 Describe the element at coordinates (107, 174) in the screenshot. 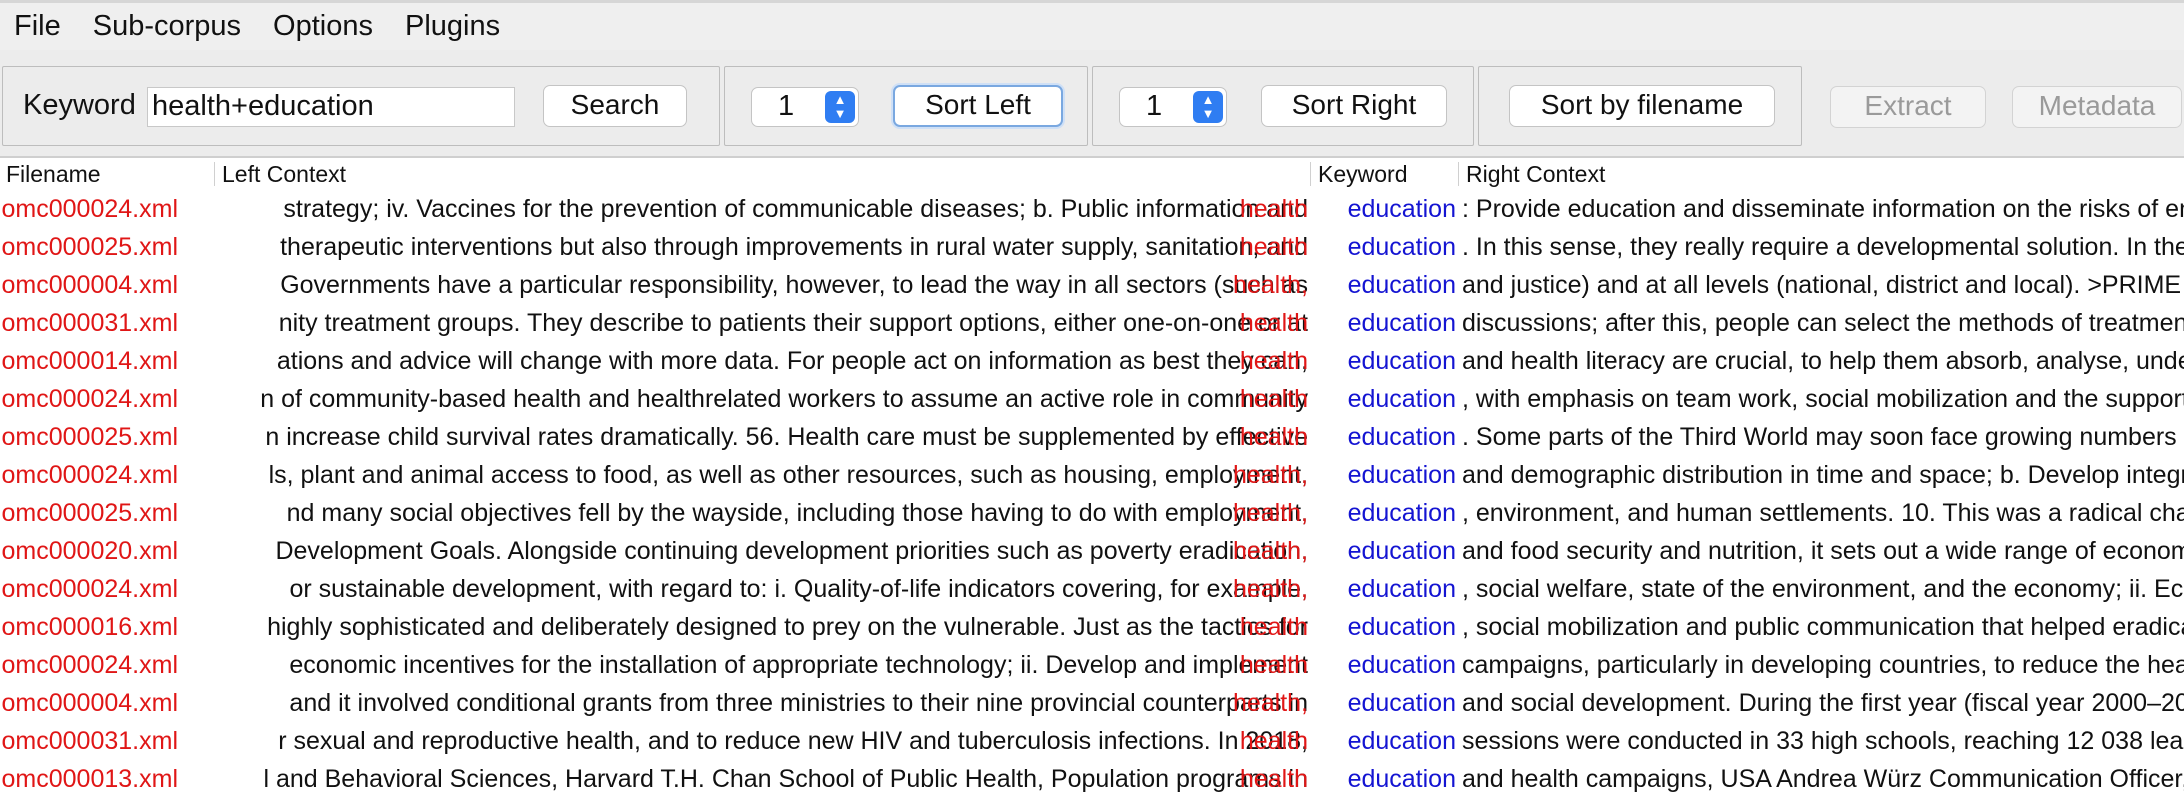

I see `column-header-filename: Filename` at that location.